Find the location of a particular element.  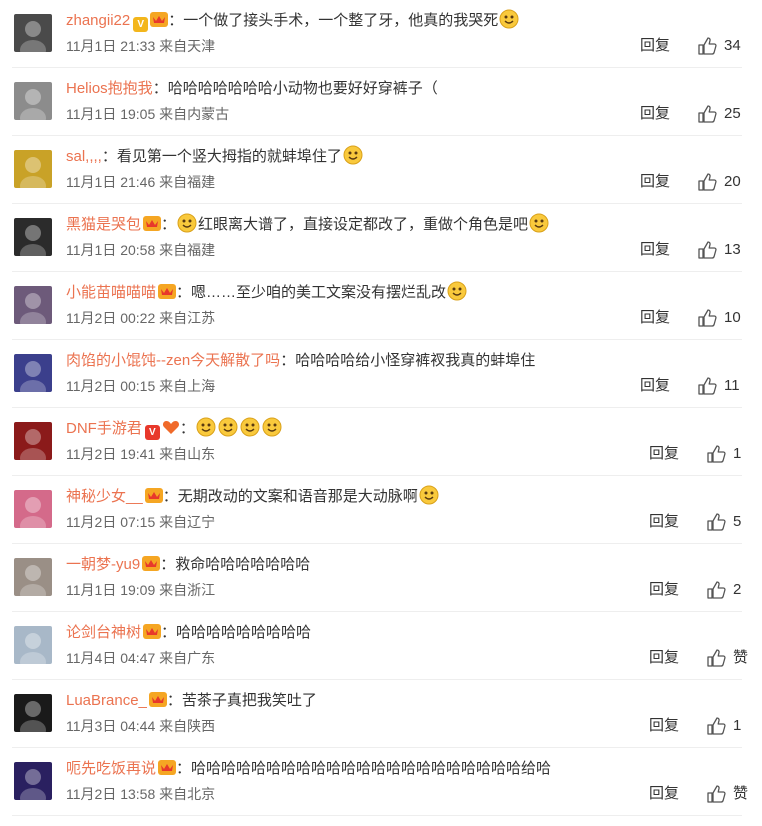

username-link: 一朝梦-yu9 is located at coordinates (103, 564).